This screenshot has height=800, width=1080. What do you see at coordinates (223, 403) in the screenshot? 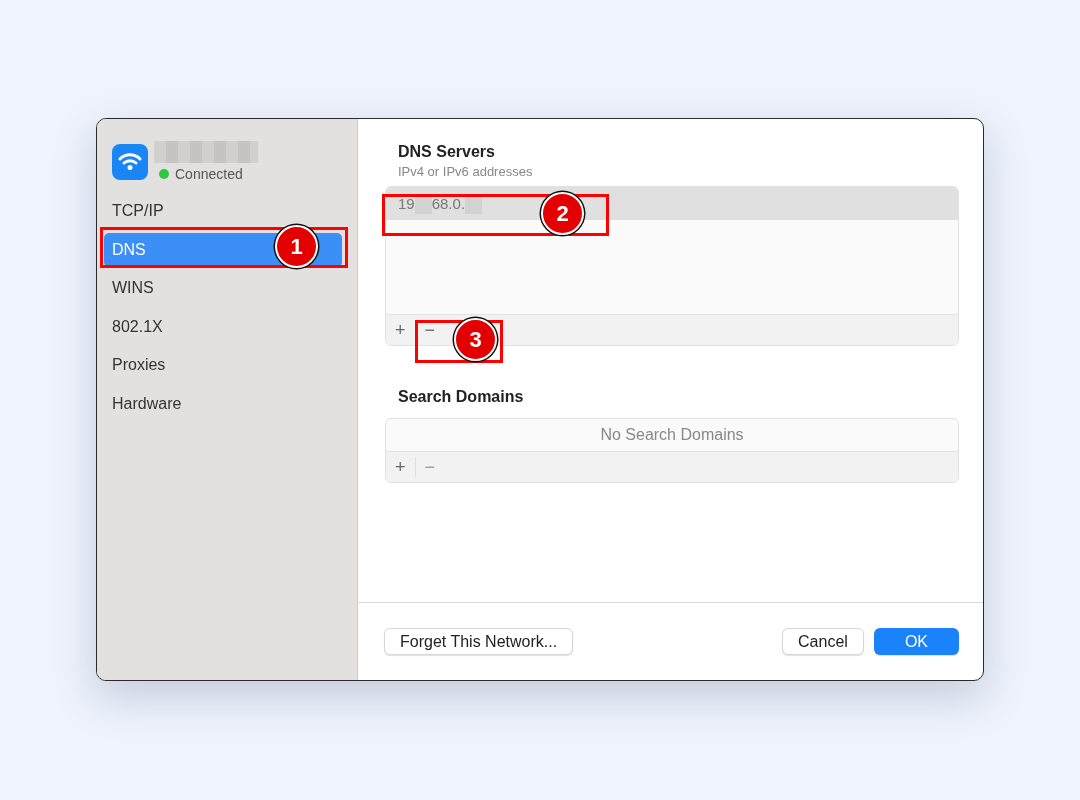
I see `sidebar-item: Hardware` at bounding box center [223, 403].